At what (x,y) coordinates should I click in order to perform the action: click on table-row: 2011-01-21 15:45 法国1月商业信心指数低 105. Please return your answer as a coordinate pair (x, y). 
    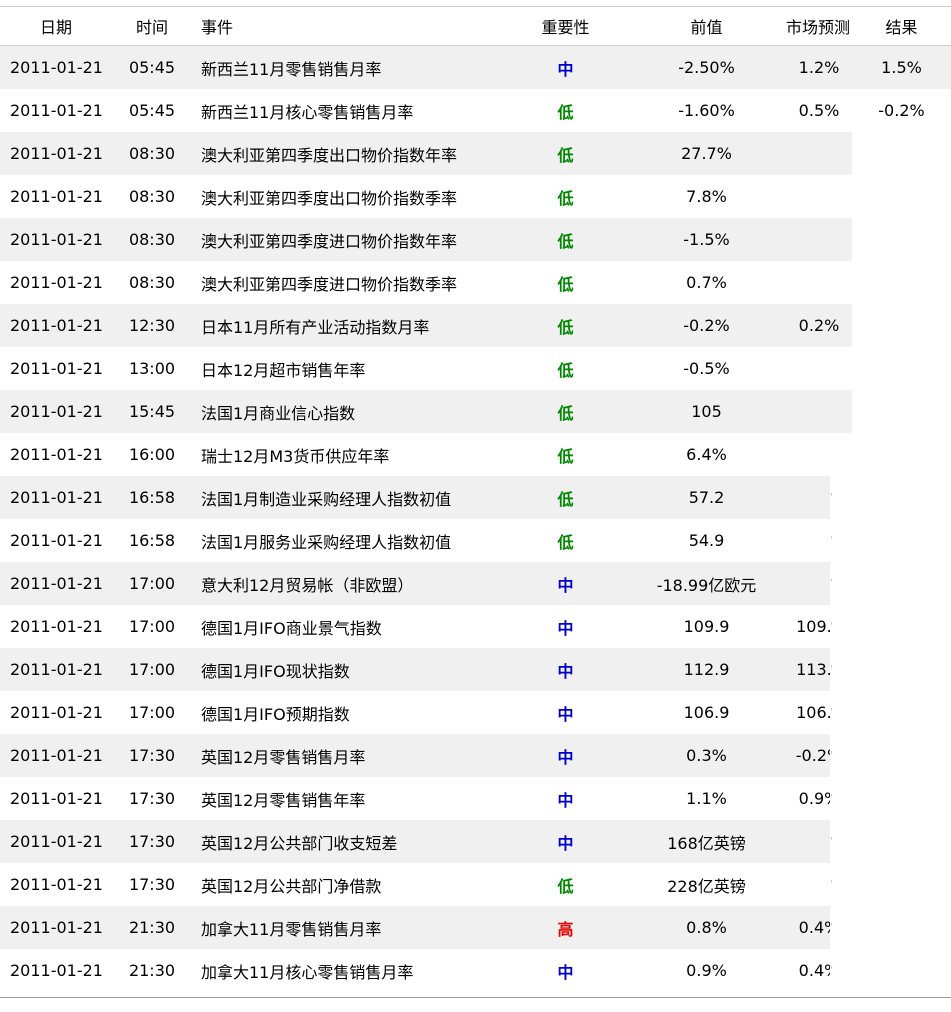
    Looking at the image, I should click on (475, 411).